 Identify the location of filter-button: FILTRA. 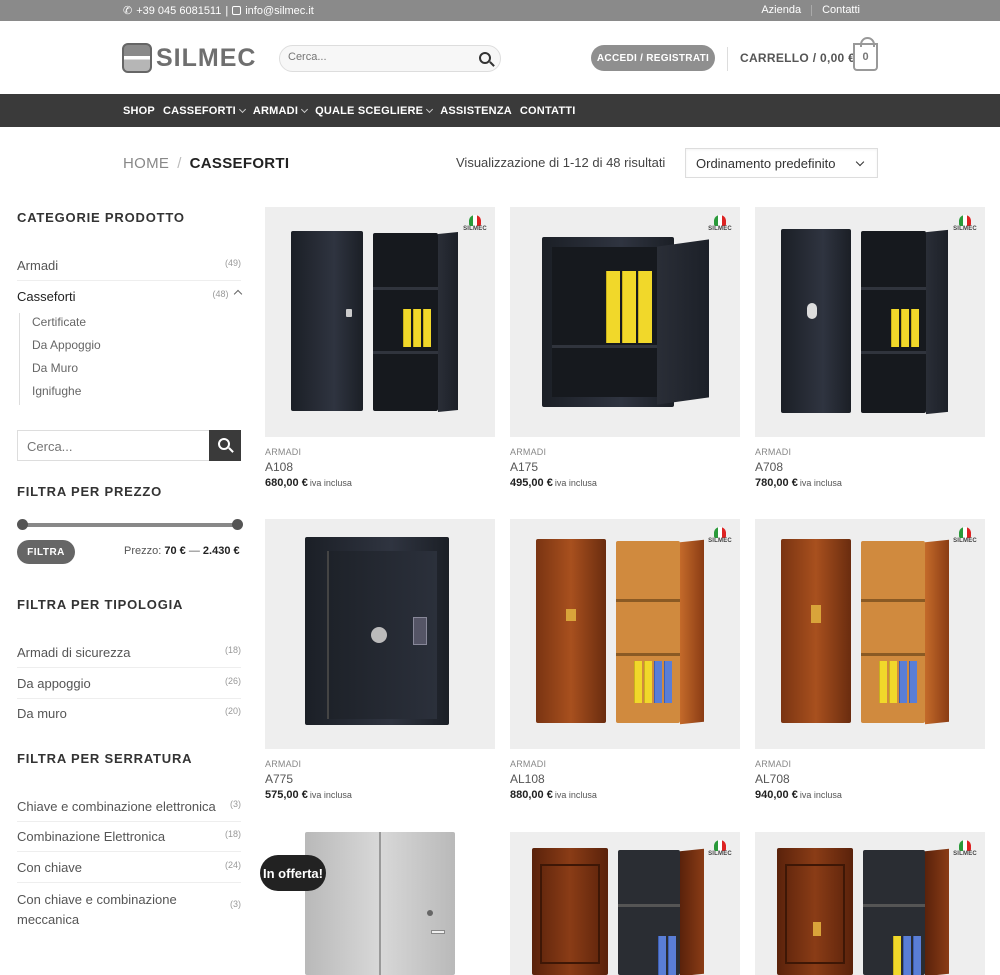
(46, 552).